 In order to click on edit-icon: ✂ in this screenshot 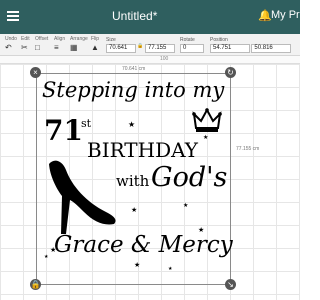, I will do `click(24, 47)`.